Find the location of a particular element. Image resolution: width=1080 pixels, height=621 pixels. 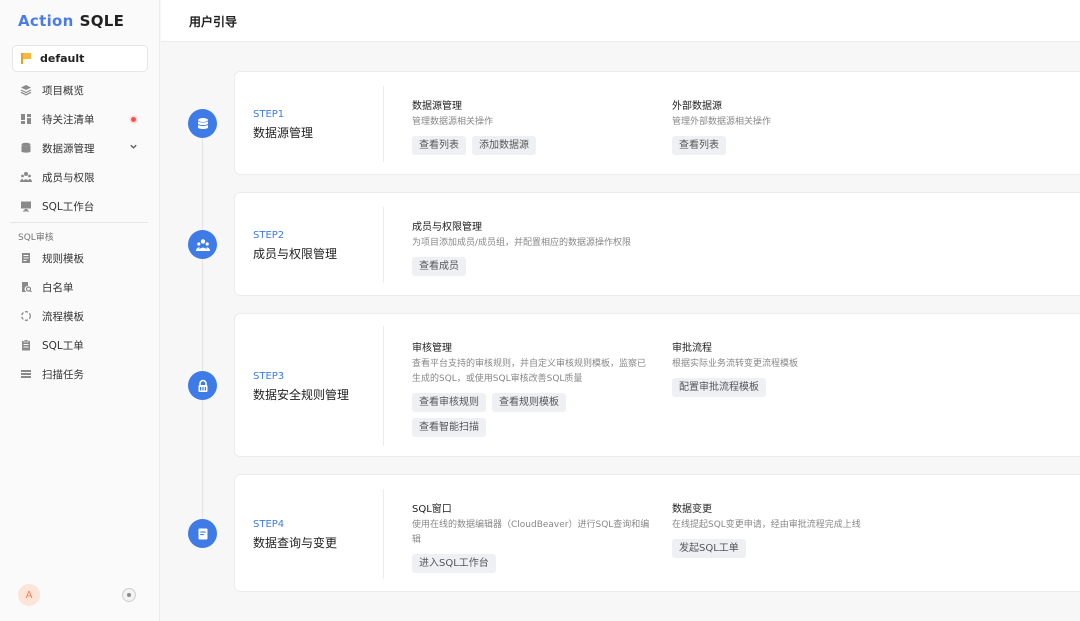

item-title: 成员与权限管理 is located at coordinates (447, 227).